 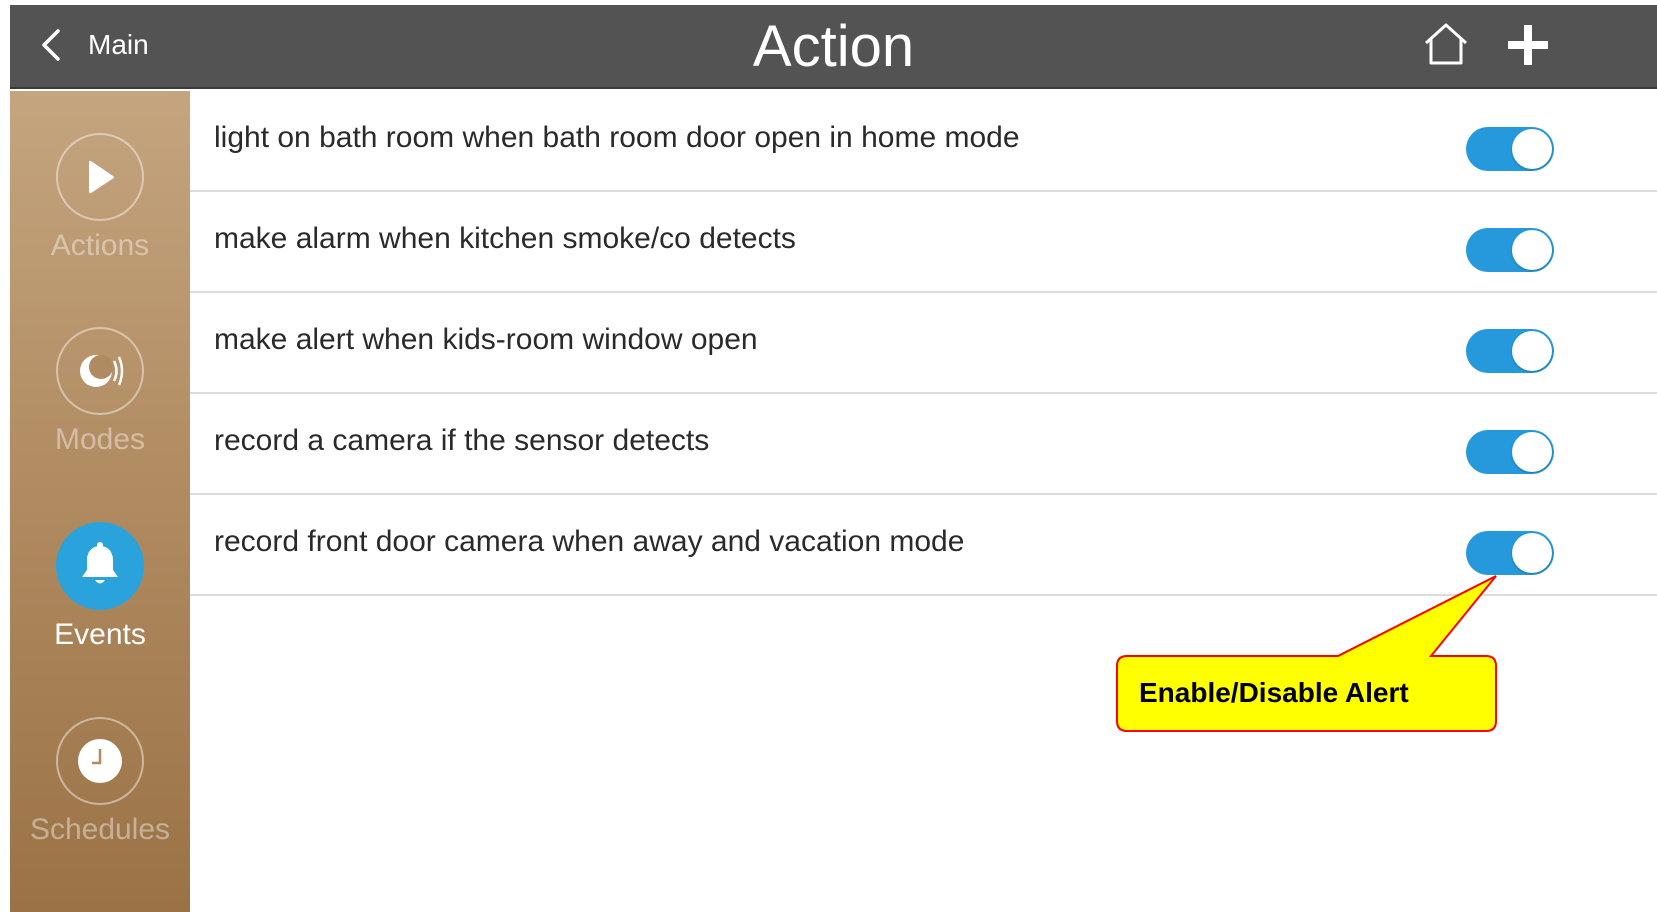 I want to click on add-button, so click(x=1528, y=45).